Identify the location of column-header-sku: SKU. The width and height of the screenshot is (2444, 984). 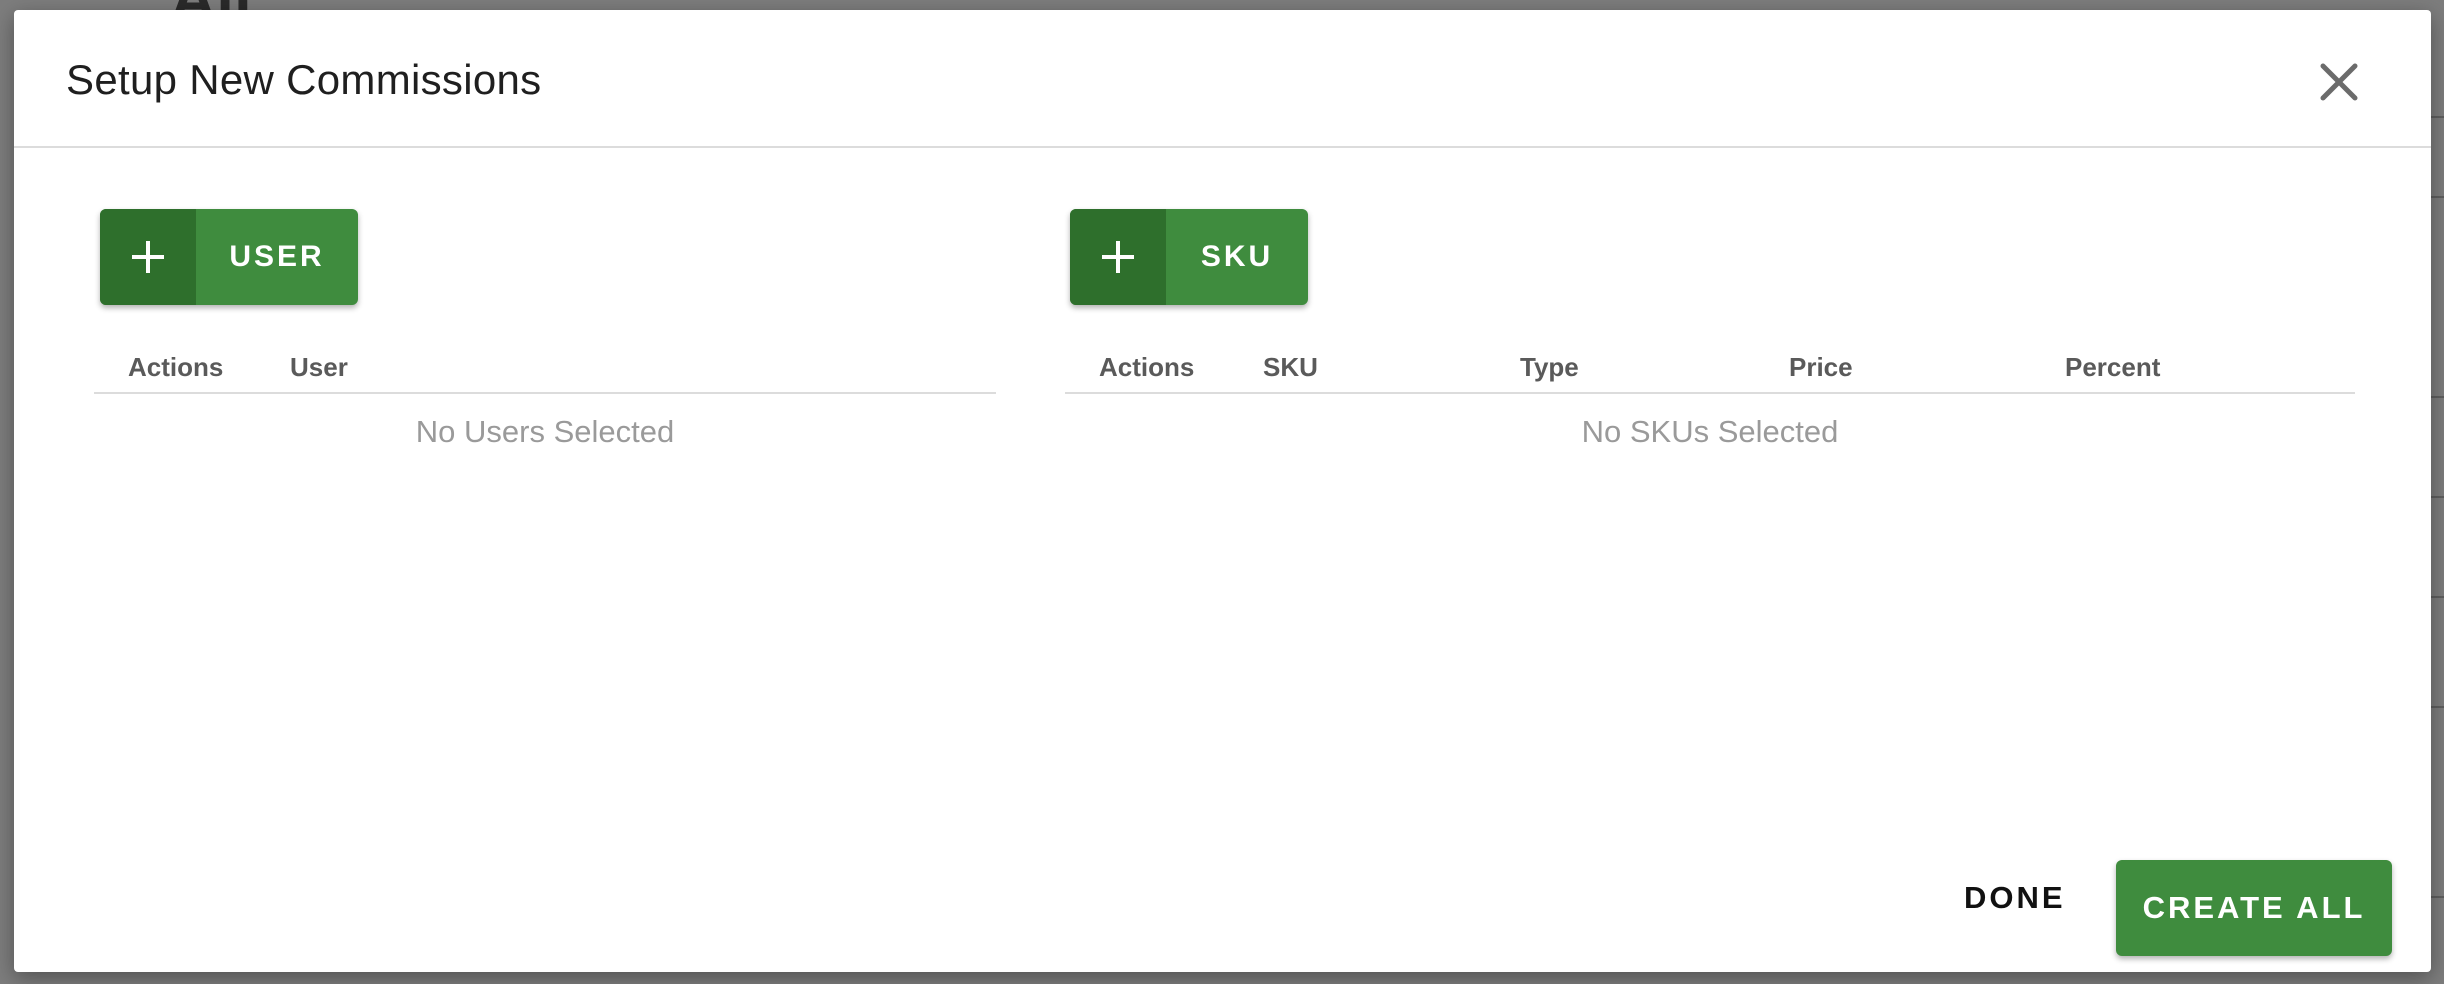
(1290, 367).